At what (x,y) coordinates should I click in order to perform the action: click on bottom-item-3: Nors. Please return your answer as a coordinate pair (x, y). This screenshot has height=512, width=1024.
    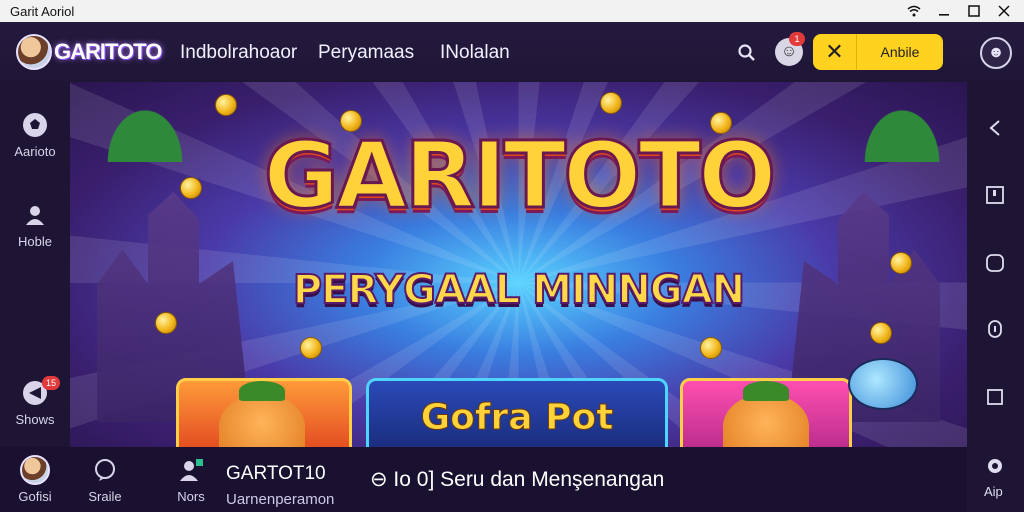
    Looking at the image, I should click on (191, 479).